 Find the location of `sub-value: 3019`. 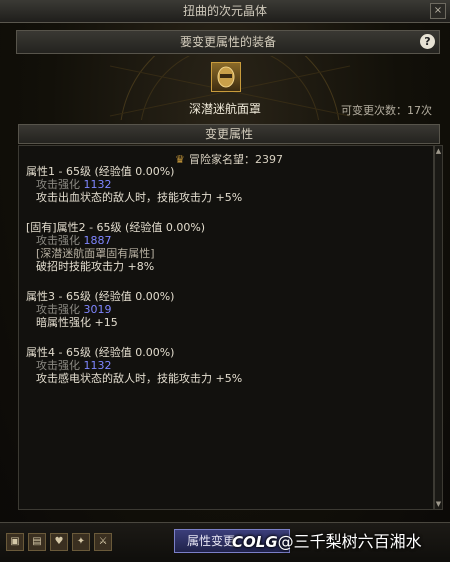

sub-value: 3019 is located at coordinates (97, 309).